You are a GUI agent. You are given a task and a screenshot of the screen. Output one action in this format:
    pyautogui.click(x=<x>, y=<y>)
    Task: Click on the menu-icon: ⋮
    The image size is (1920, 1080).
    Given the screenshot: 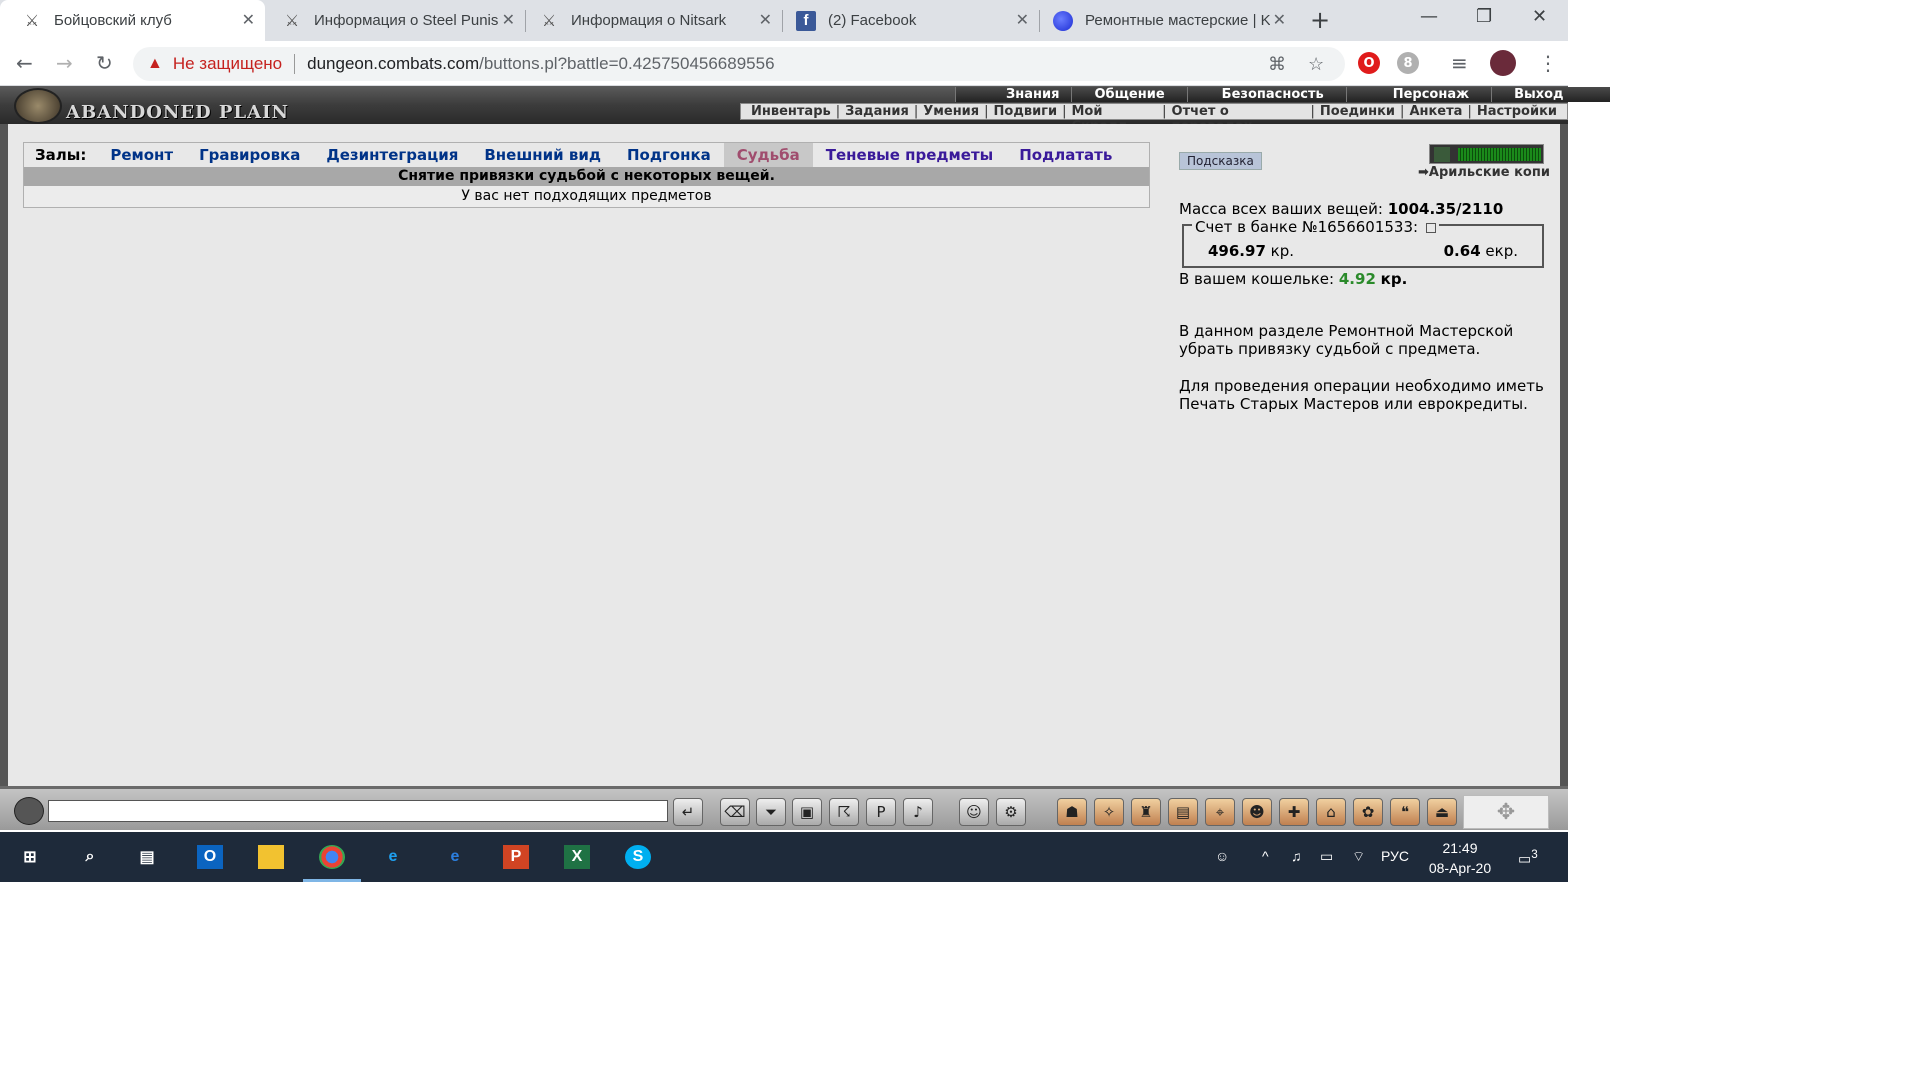 What is the action you would take?
    pyautogui.click(x=1548, y=63)
    